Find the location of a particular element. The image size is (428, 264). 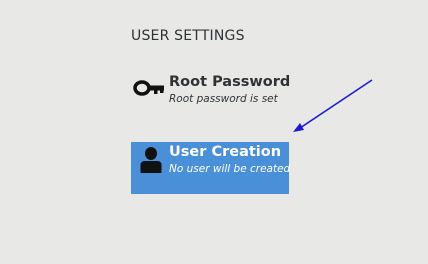

annotation-arrow-icon is located at coordinates (333, 105).